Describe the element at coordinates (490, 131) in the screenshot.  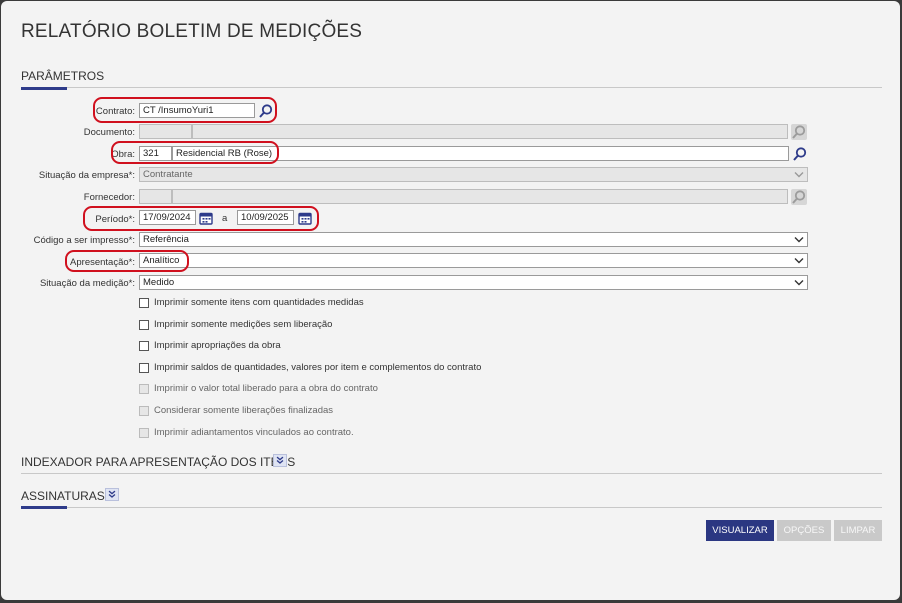
I see `documento-desc-input` at that location.